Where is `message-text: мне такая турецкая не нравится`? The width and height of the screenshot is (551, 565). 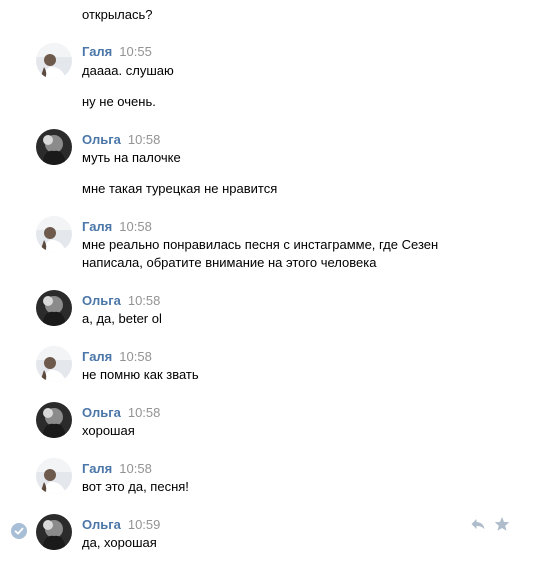 message-text: мне такая турецкая не нравится is located at coordinates (180, 188).